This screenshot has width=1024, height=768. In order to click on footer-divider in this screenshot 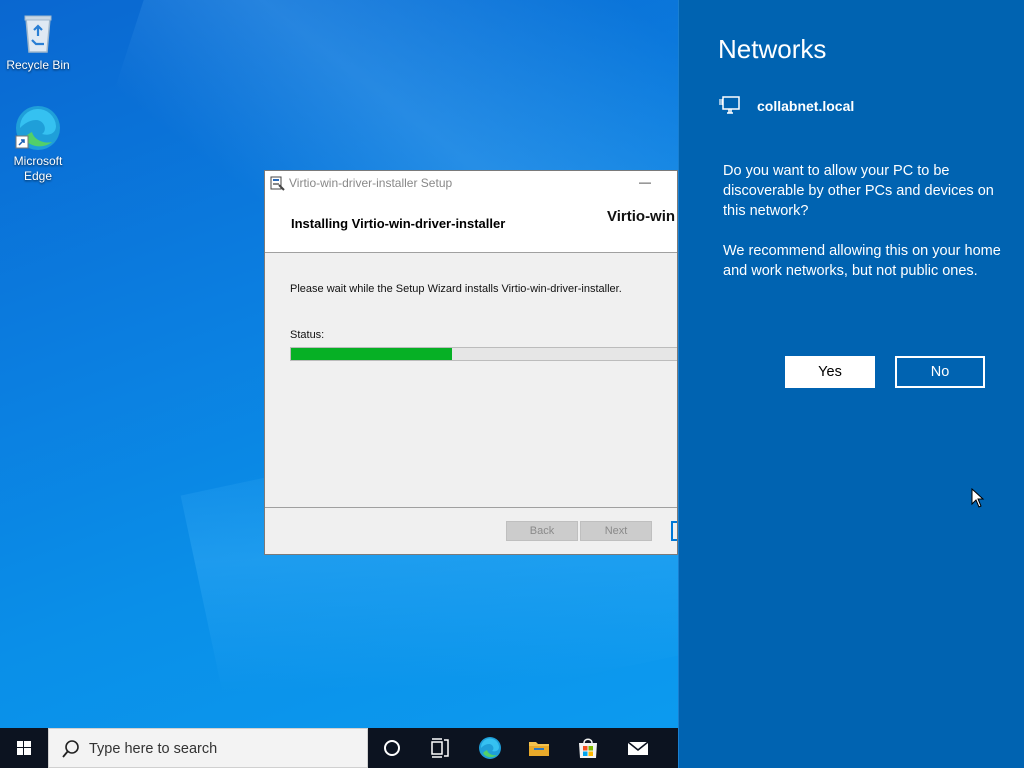, I will do `click(471, 507)`.